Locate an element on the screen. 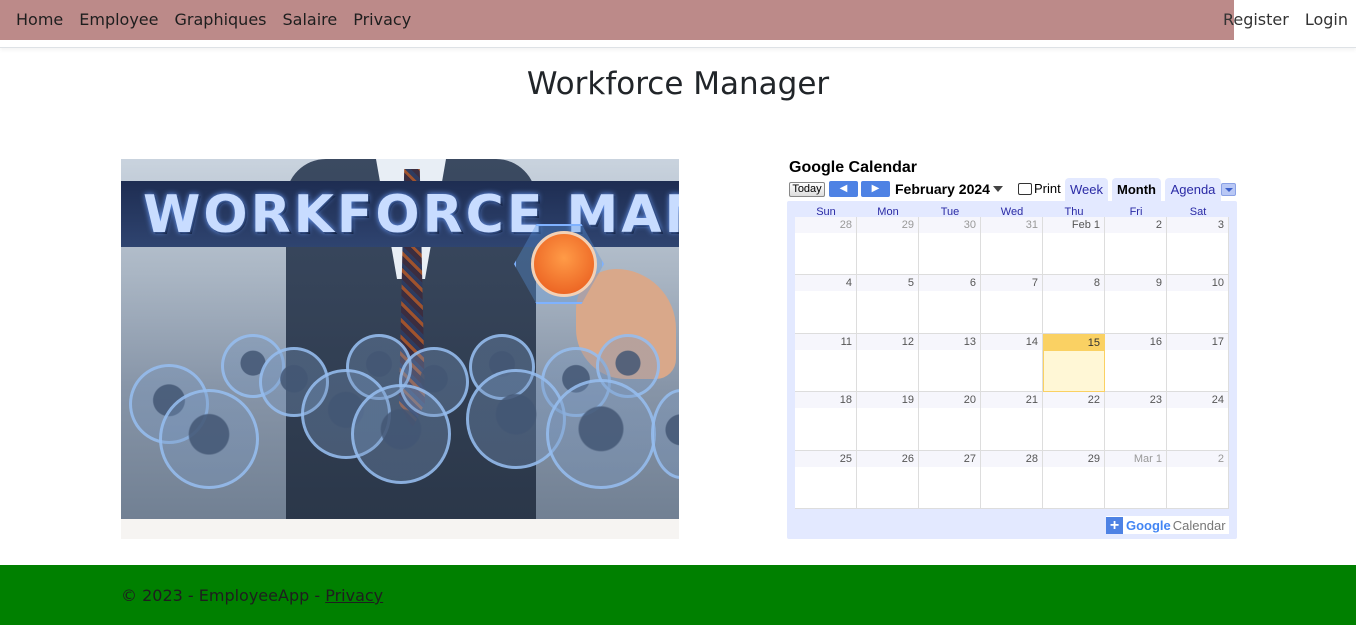 The width and height of the screenshot is (1356, 628). nav-right-bar: Register Login is located at coordinates (1285, 20).